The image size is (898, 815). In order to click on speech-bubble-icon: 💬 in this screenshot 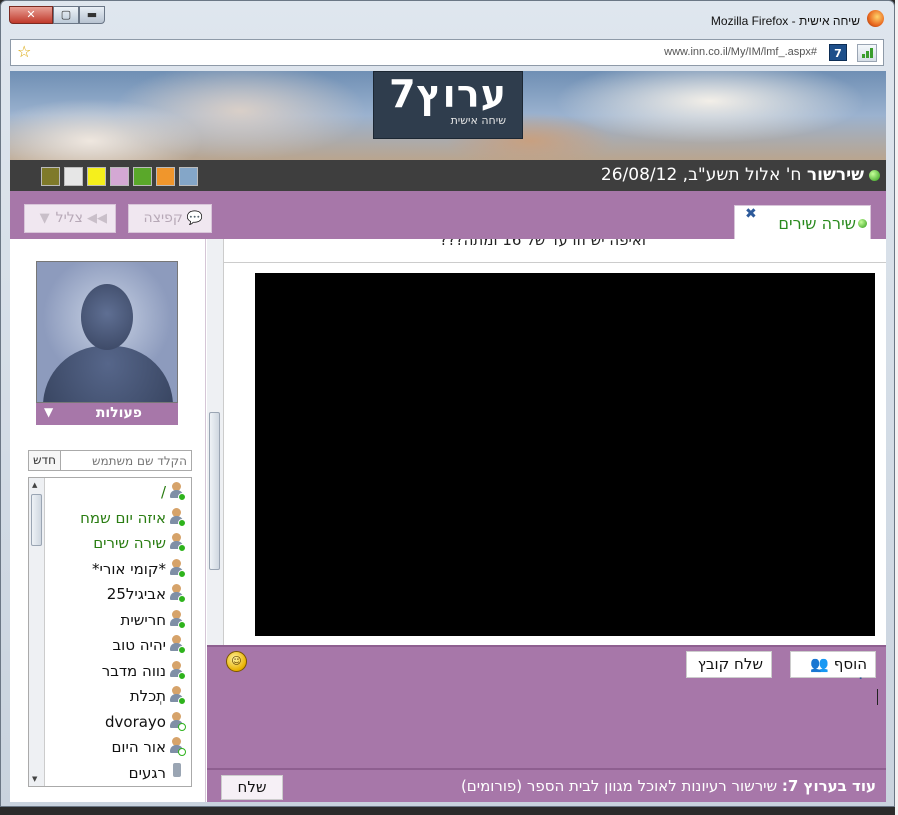, I will do `click(194, 218)`.